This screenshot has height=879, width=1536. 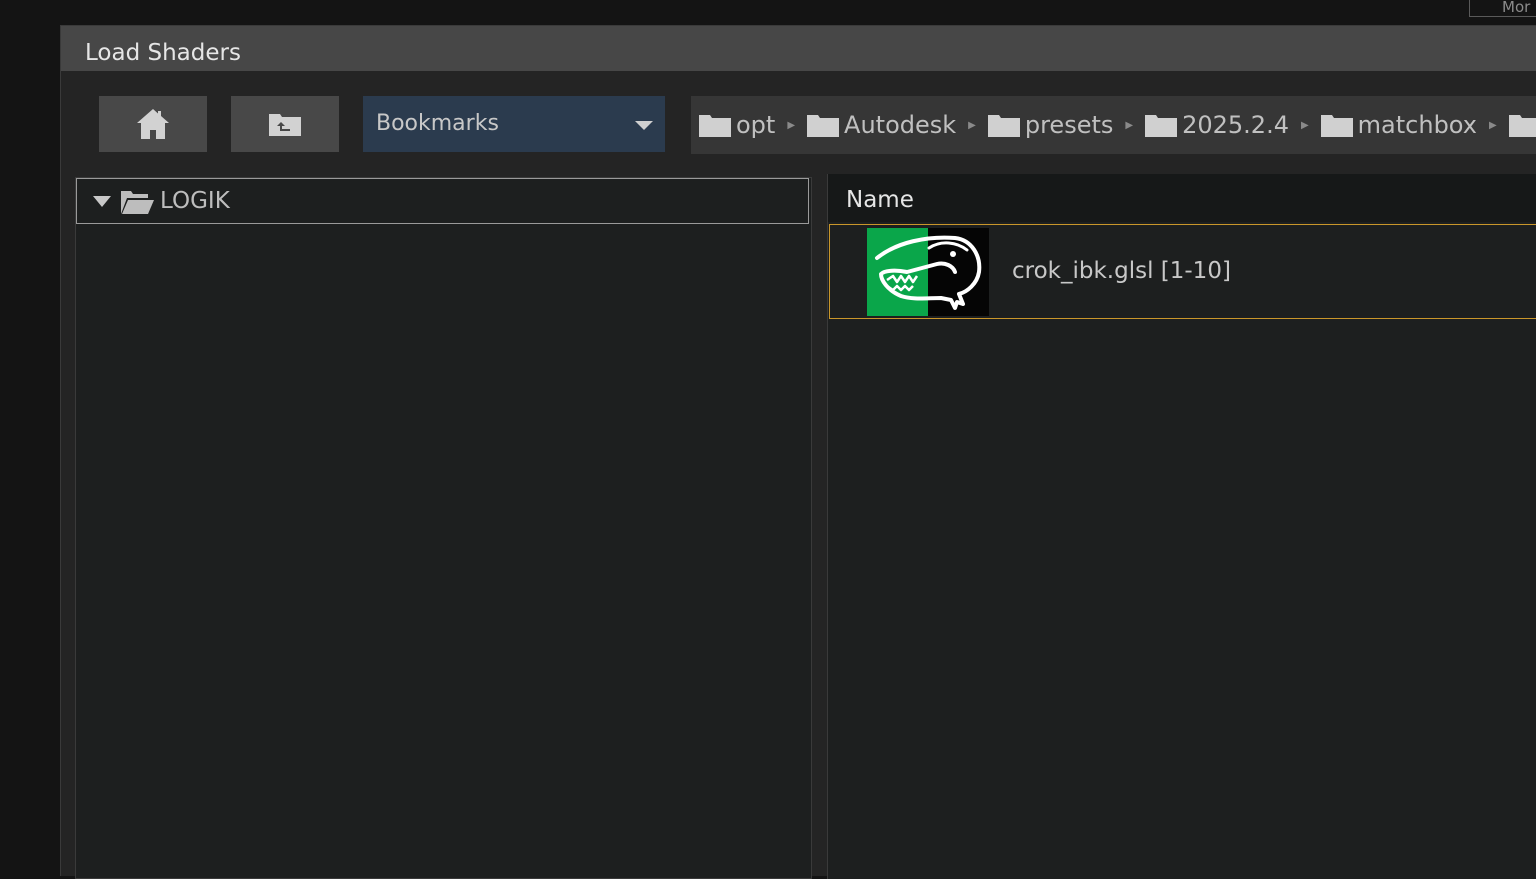 What do you see at coordinates (1182, 198) in the screenshot?
I see `column-header-name: Name` at bounding box center [1182, 198].